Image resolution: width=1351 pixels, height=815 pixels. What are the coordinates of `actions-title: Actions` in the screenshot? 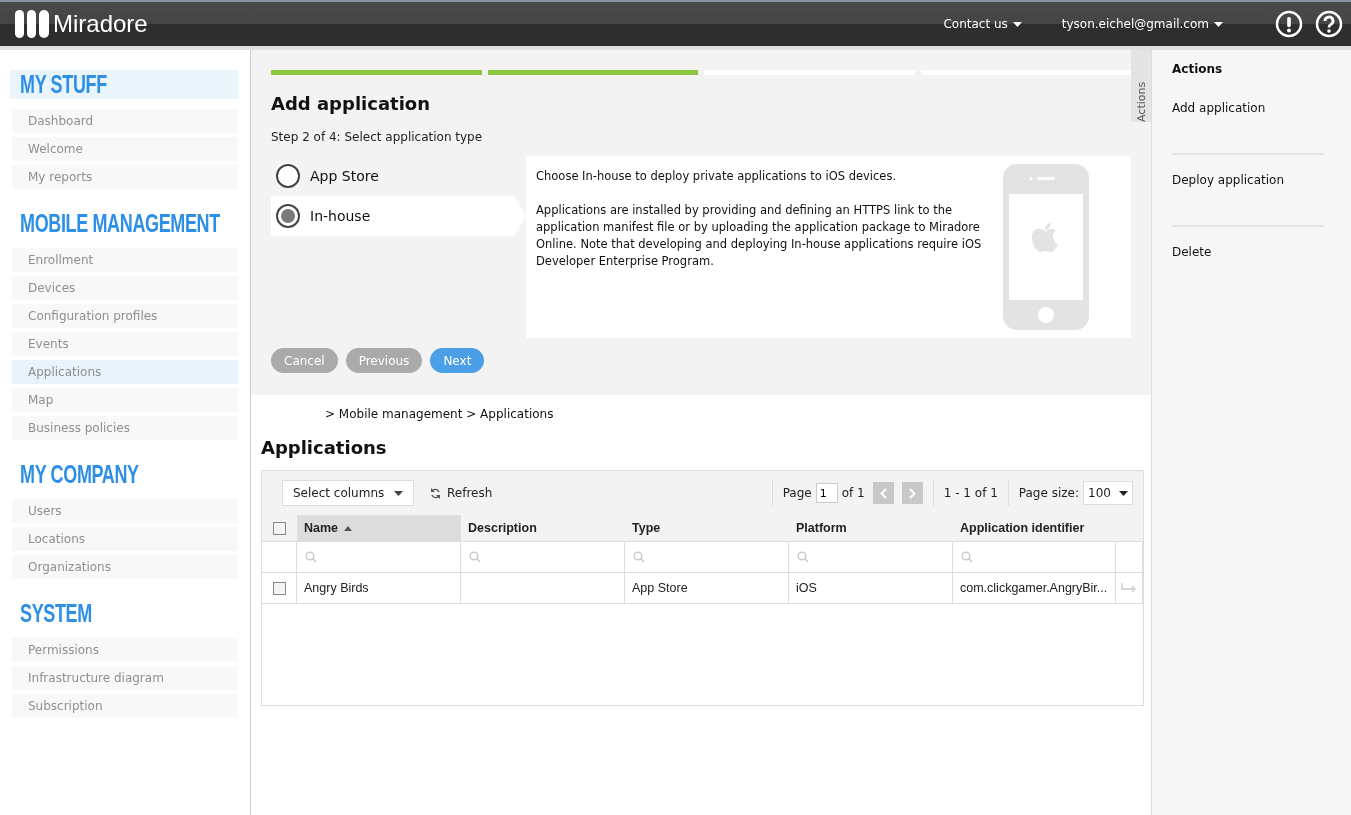 It's located at (1198, 69).